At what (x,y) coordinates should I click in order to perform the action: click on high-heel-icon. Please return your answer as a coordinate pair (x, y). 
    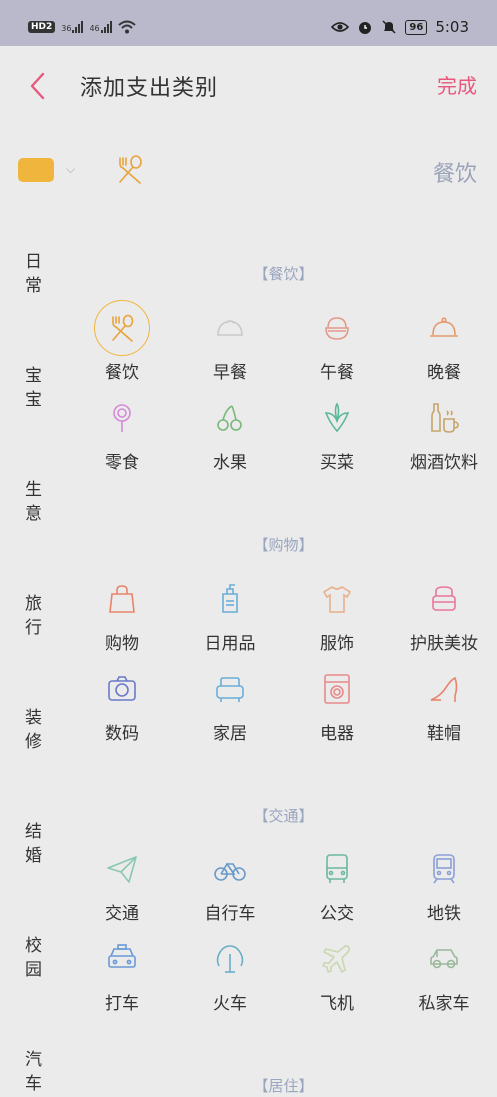
    Looking at the image, I should click on (444, 689).